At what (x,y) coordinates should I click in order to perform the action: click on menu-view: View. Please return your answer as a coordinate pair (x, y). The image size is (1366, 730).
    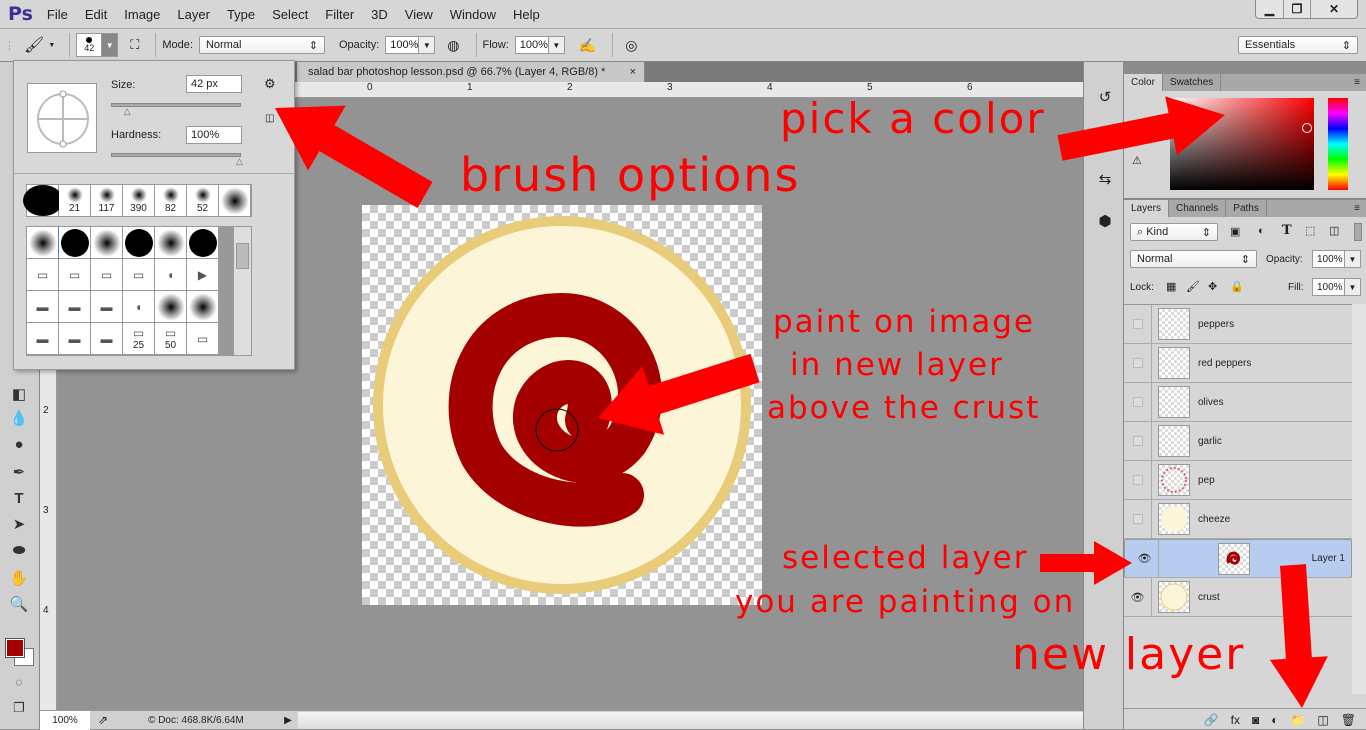
    Looking at the image, I should click on (419, 14).